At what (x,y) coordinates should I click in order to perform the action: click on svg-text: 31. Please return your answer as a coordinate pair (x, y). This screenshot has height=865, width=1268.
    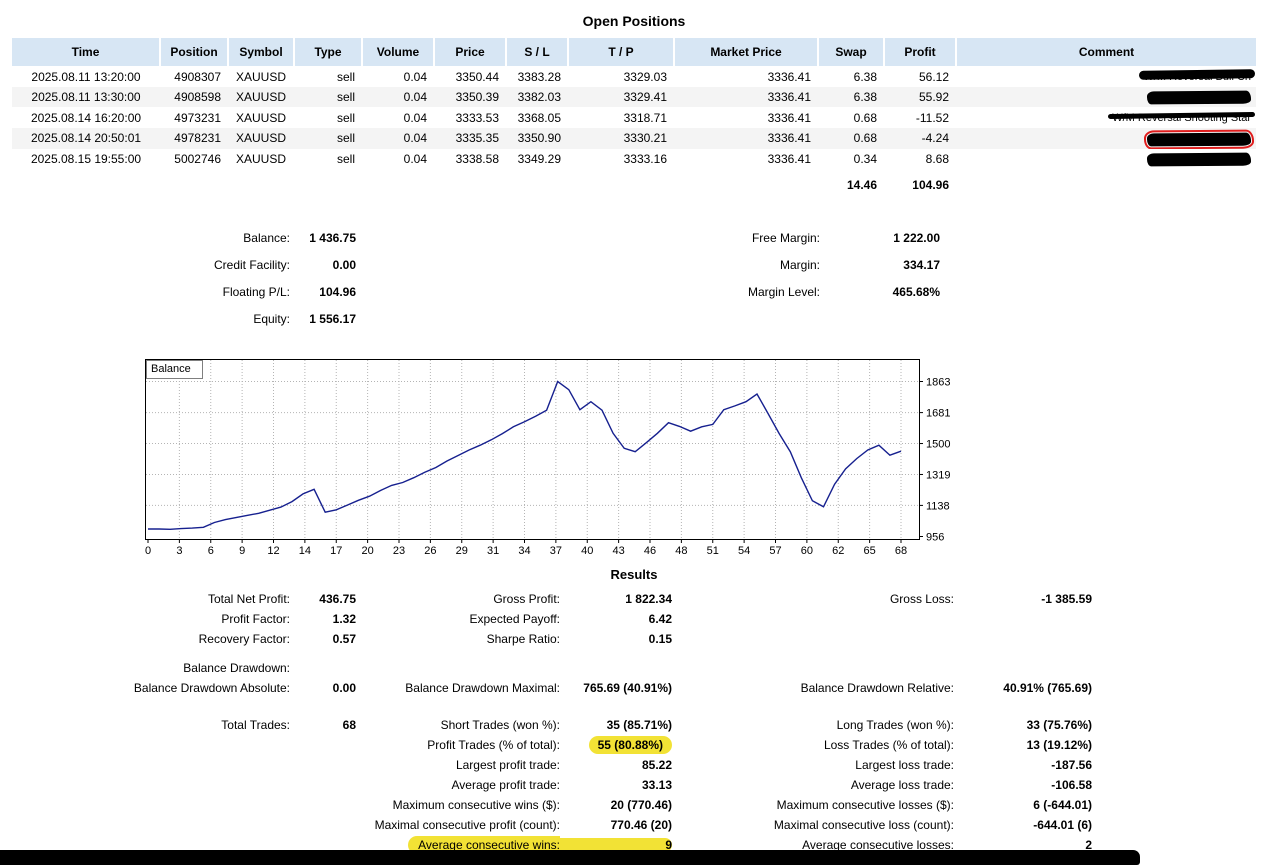
    Looking at the image, I should click on (493, 551).